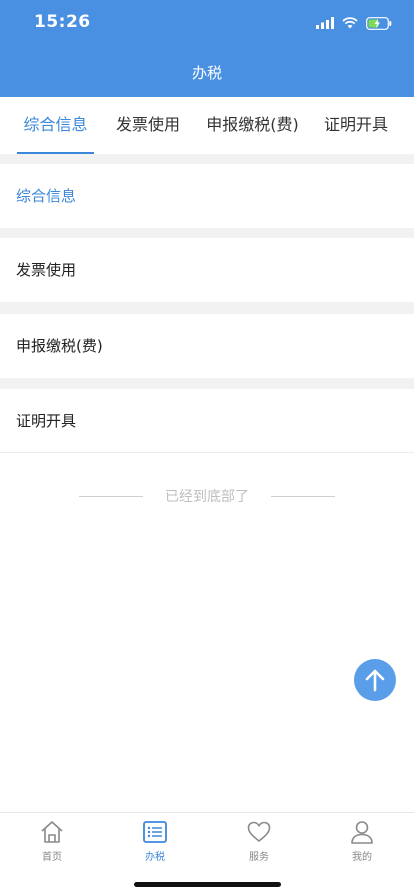 This screenshot has width=414, height=896. I want to click on status-bar: 15:26, so click(207, 23).